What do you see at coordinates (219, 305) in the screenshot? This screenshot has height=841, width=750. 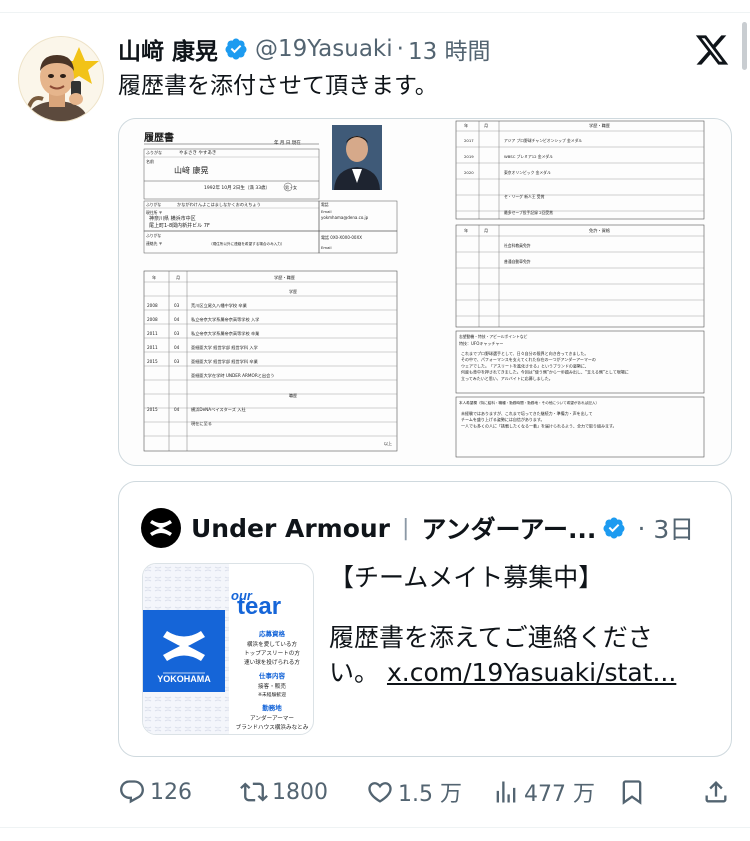 I see `history-text: 荒川区立尾久八幡中学校 卒業` at bounding box center [219, 305].